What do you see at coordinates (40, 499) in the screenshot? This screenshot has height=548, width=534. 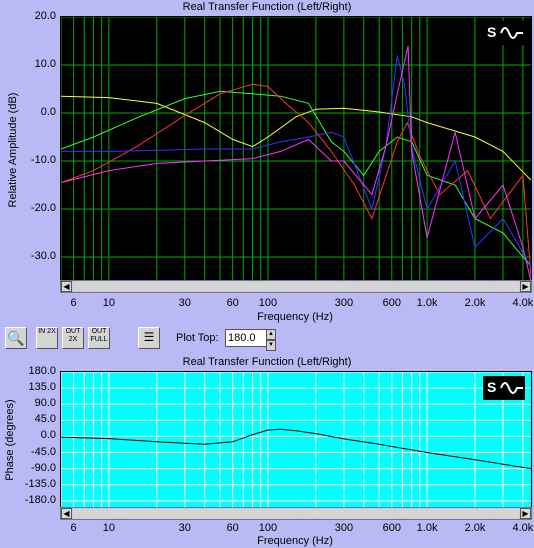 I see `y-tick-label: -180.0` at bounding box center [40, 499].